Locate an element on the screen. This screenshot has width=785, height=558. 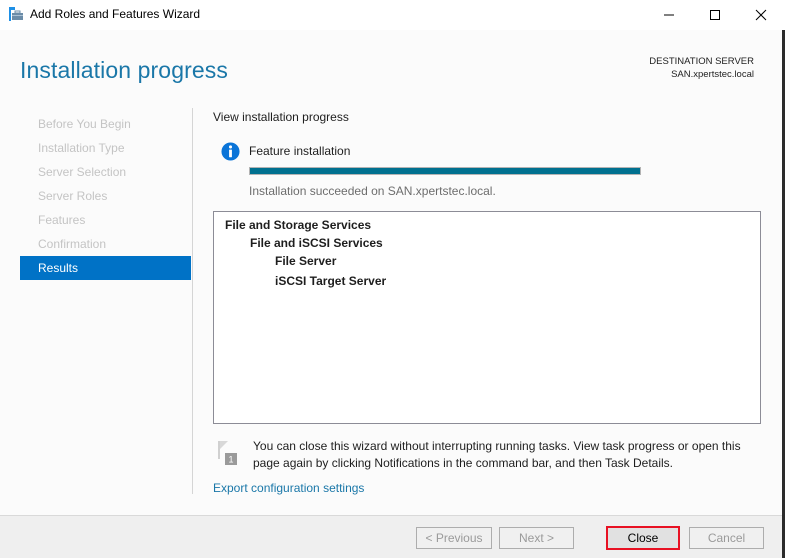
nav-step-server-roles: Server Roles is located at coordinates (105, 196).